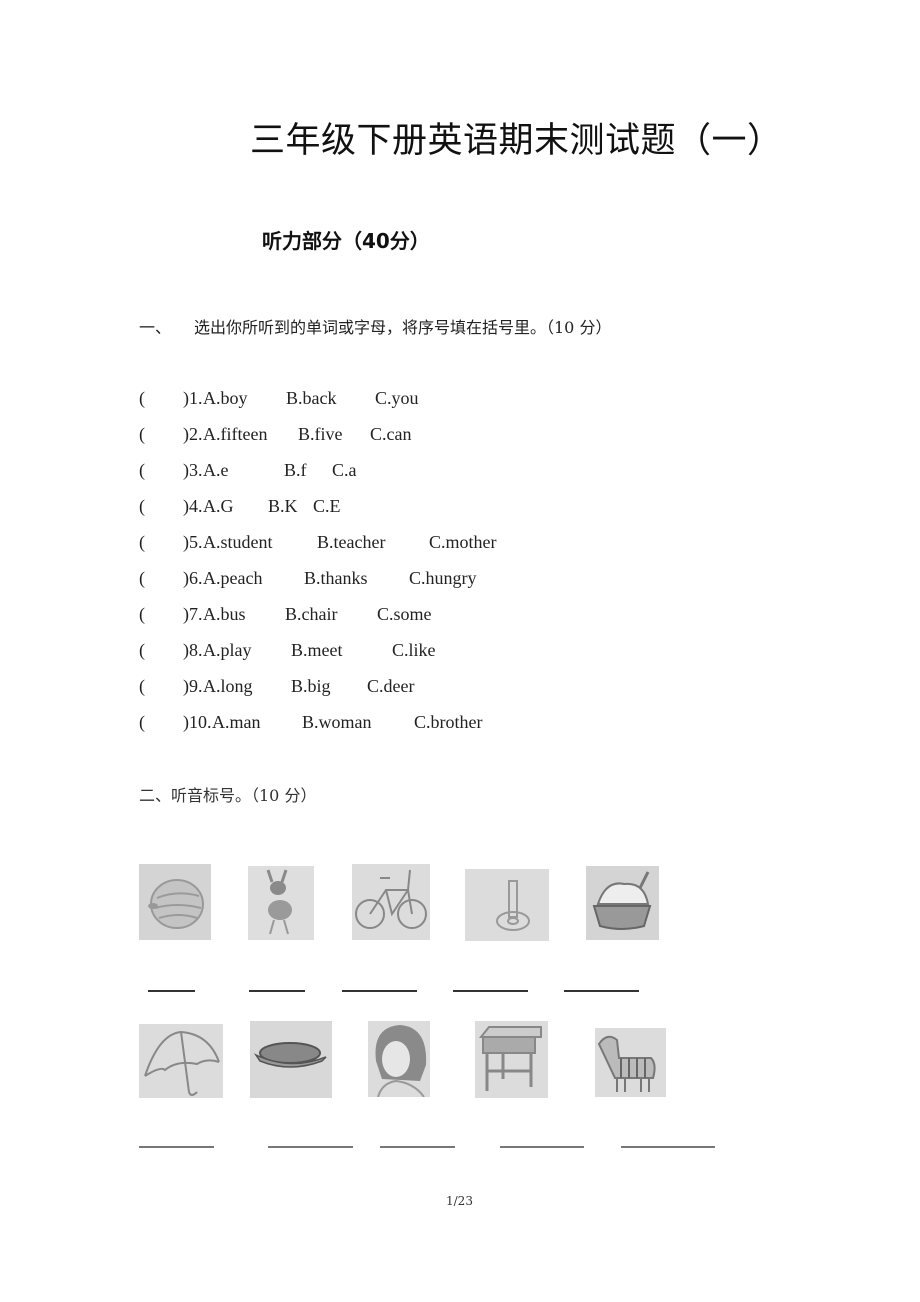  Describe the element at coordinates (181, 1061) in the screenshot. I see `umbrella-picture` at that location.